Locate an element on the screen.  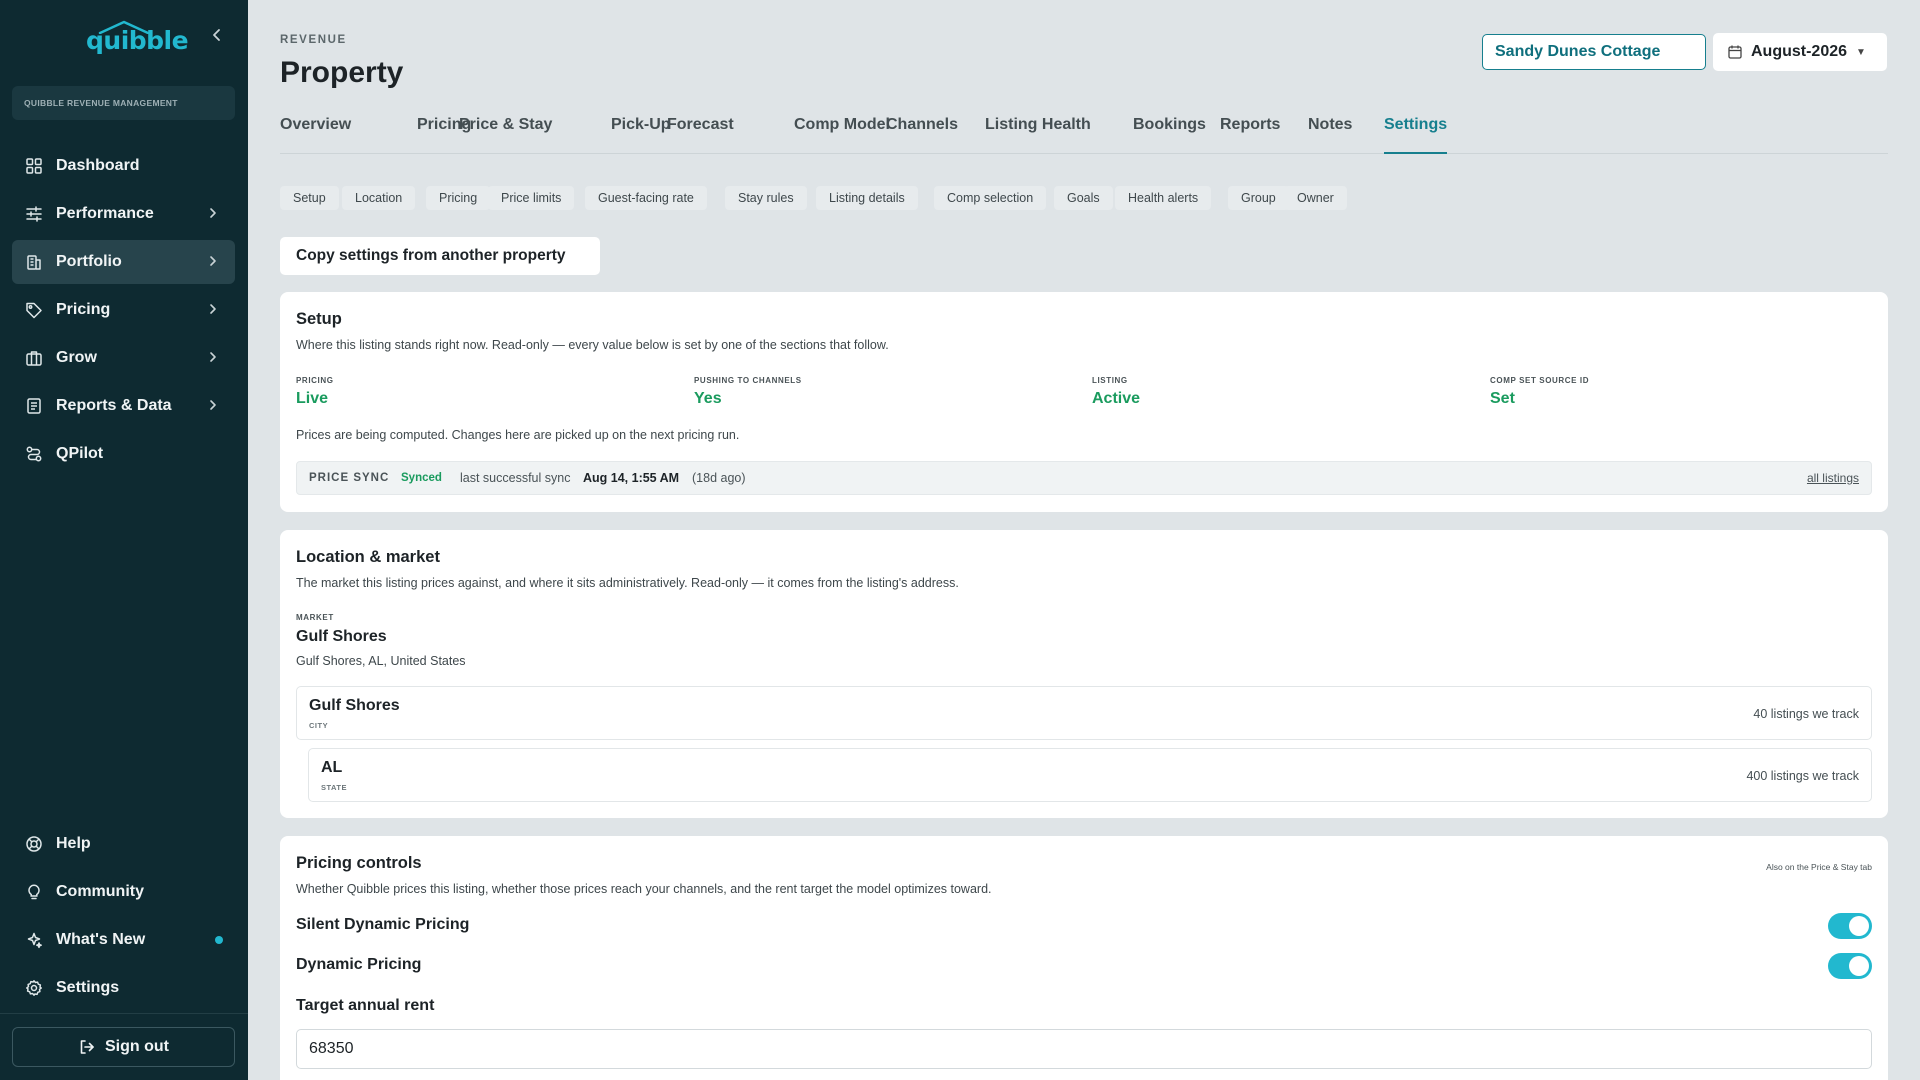
sidebar-item-label: Portfolio is located at coordinates (89, 261).